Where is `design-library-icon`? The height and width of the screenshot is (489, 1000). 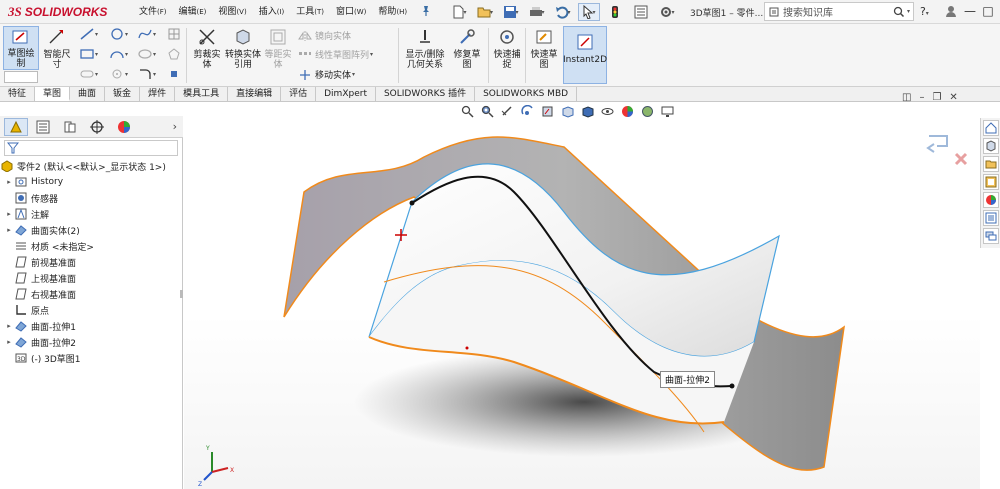
design-library-icon is located at coordinates (990, 146).